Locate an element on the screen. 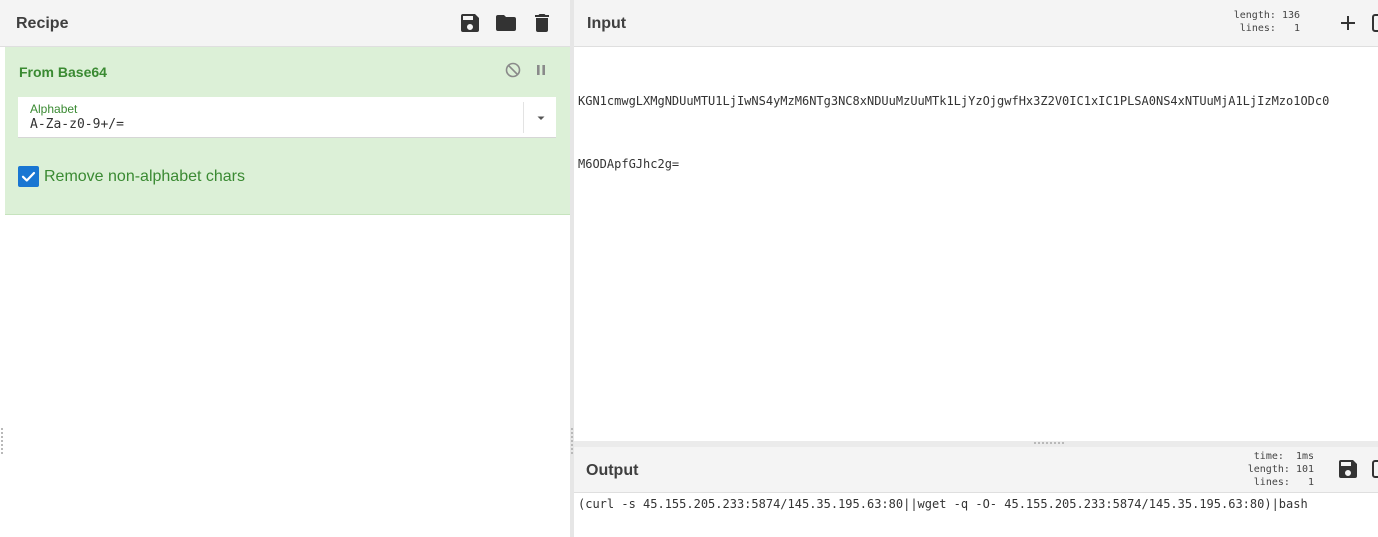 This screenshot has height=537, width=1378. open-folder-icon is located at coordinates (1374, 23).